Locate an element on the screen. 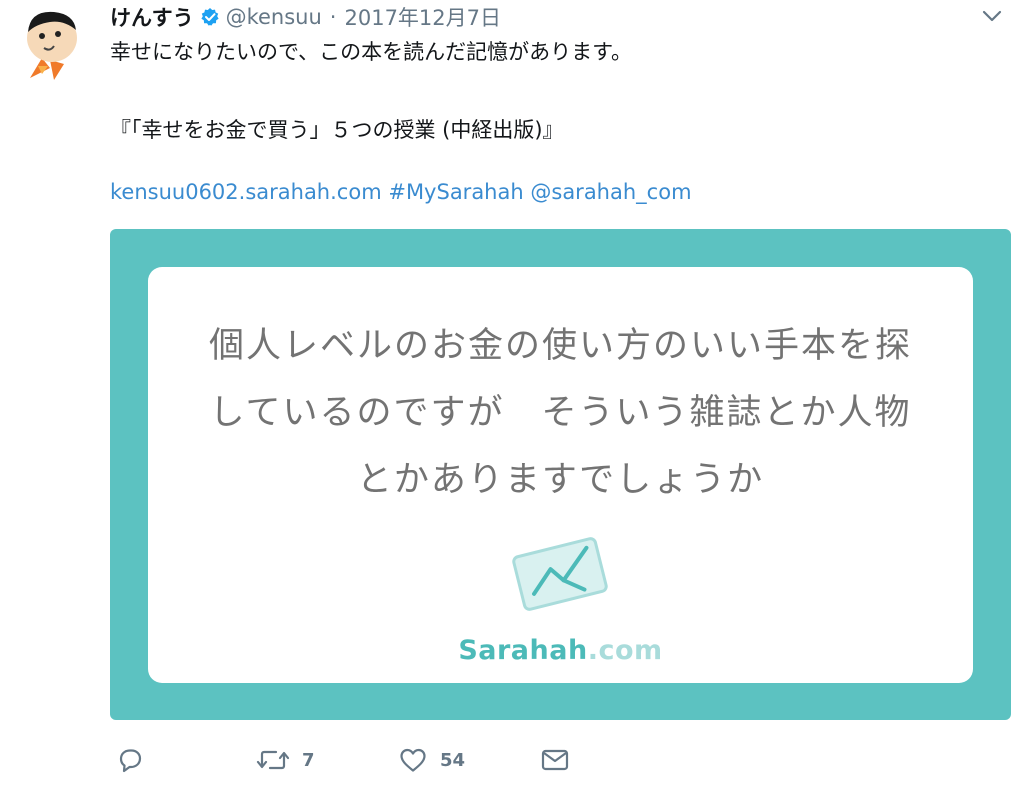  brand-suffix: .com is located at coordinates (625, 650).